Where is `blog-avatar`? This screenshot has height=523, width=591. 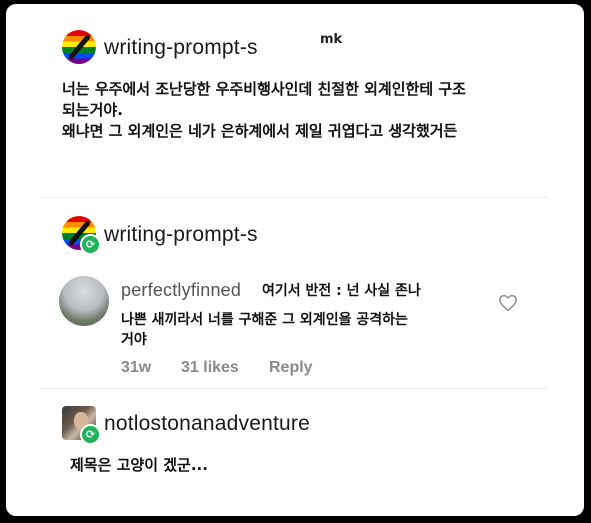
blog-avatar is located at coordinates (79, 47).